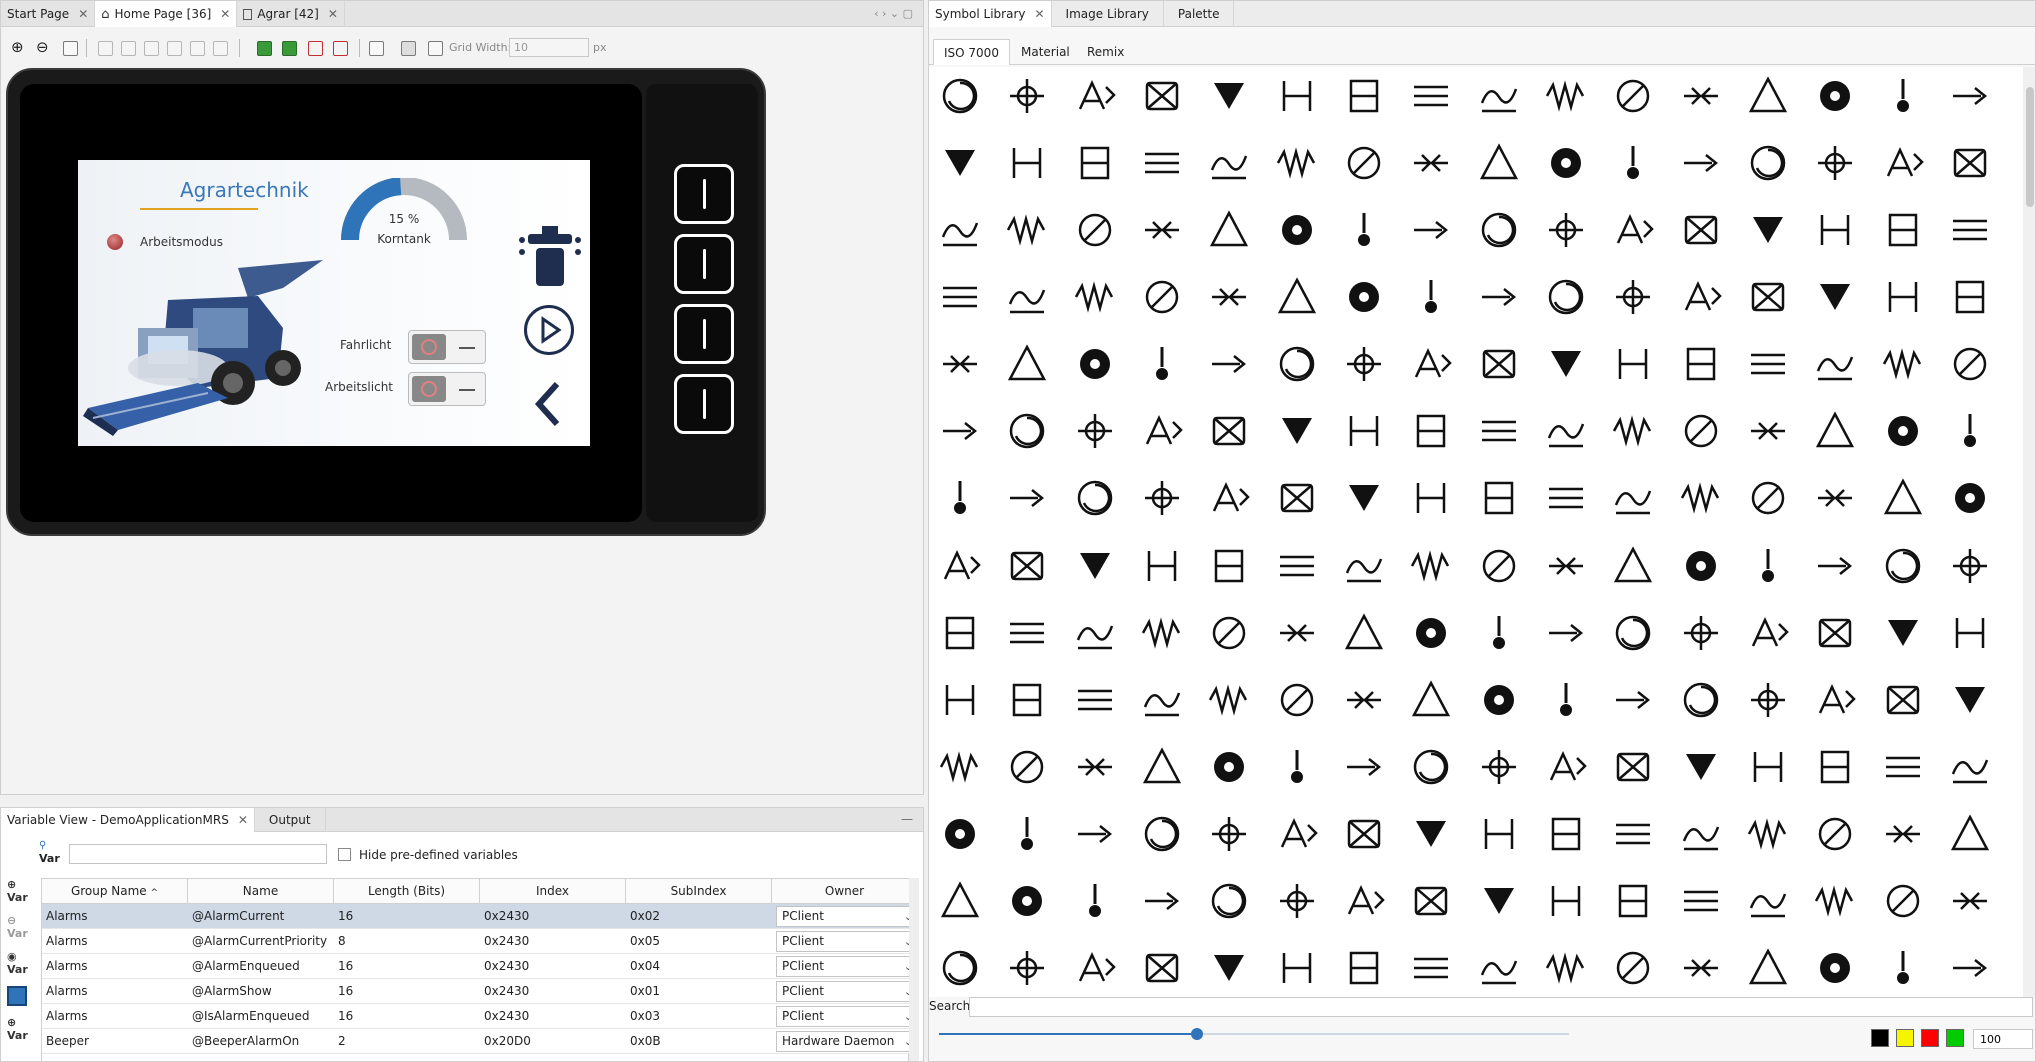 The height and width of the screenshot is (1062, 2036). Describe the element at coordinates (480, 966) in the screenshot. I see `table-row: Alarms @AlarmEnqueued 16 0x2430 0x04 PClient⌄` at that location.